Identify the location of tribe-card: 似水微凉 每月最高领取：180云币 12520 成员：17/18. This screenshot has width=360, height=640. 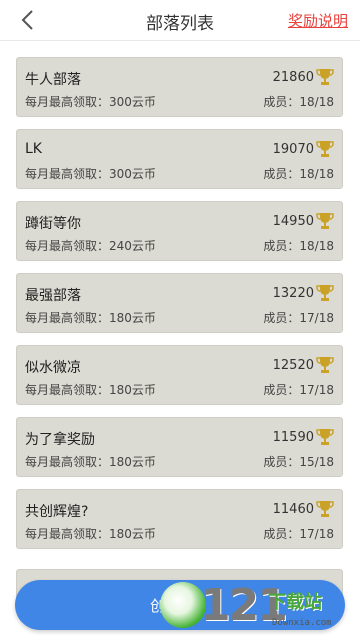
(179, 375).